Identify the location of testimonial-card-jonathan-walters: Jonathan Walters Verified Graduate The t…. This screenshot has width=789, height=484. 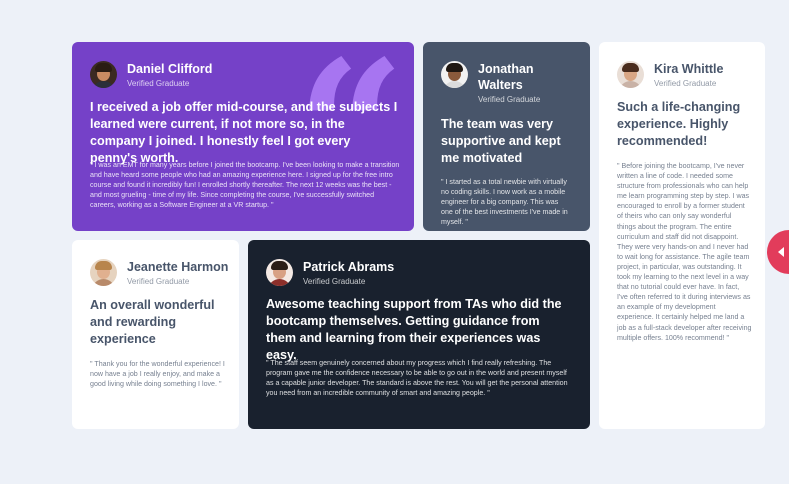
(506, 136).